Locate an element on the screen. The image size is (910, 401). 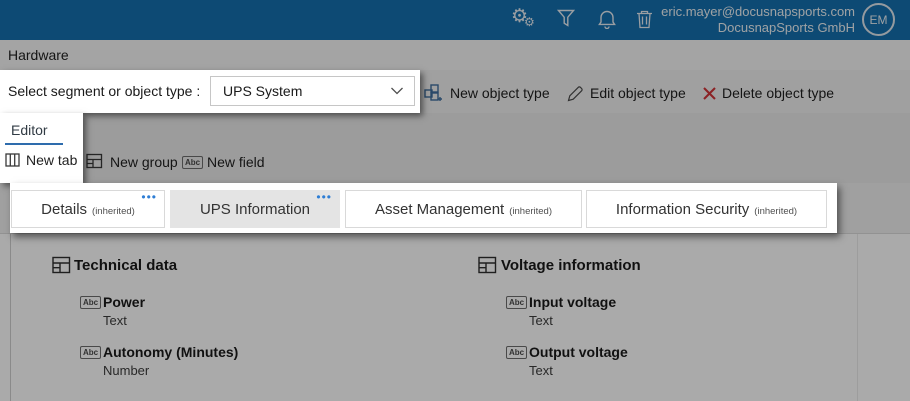
tab-label: Details is located at coordinates (64, 209).